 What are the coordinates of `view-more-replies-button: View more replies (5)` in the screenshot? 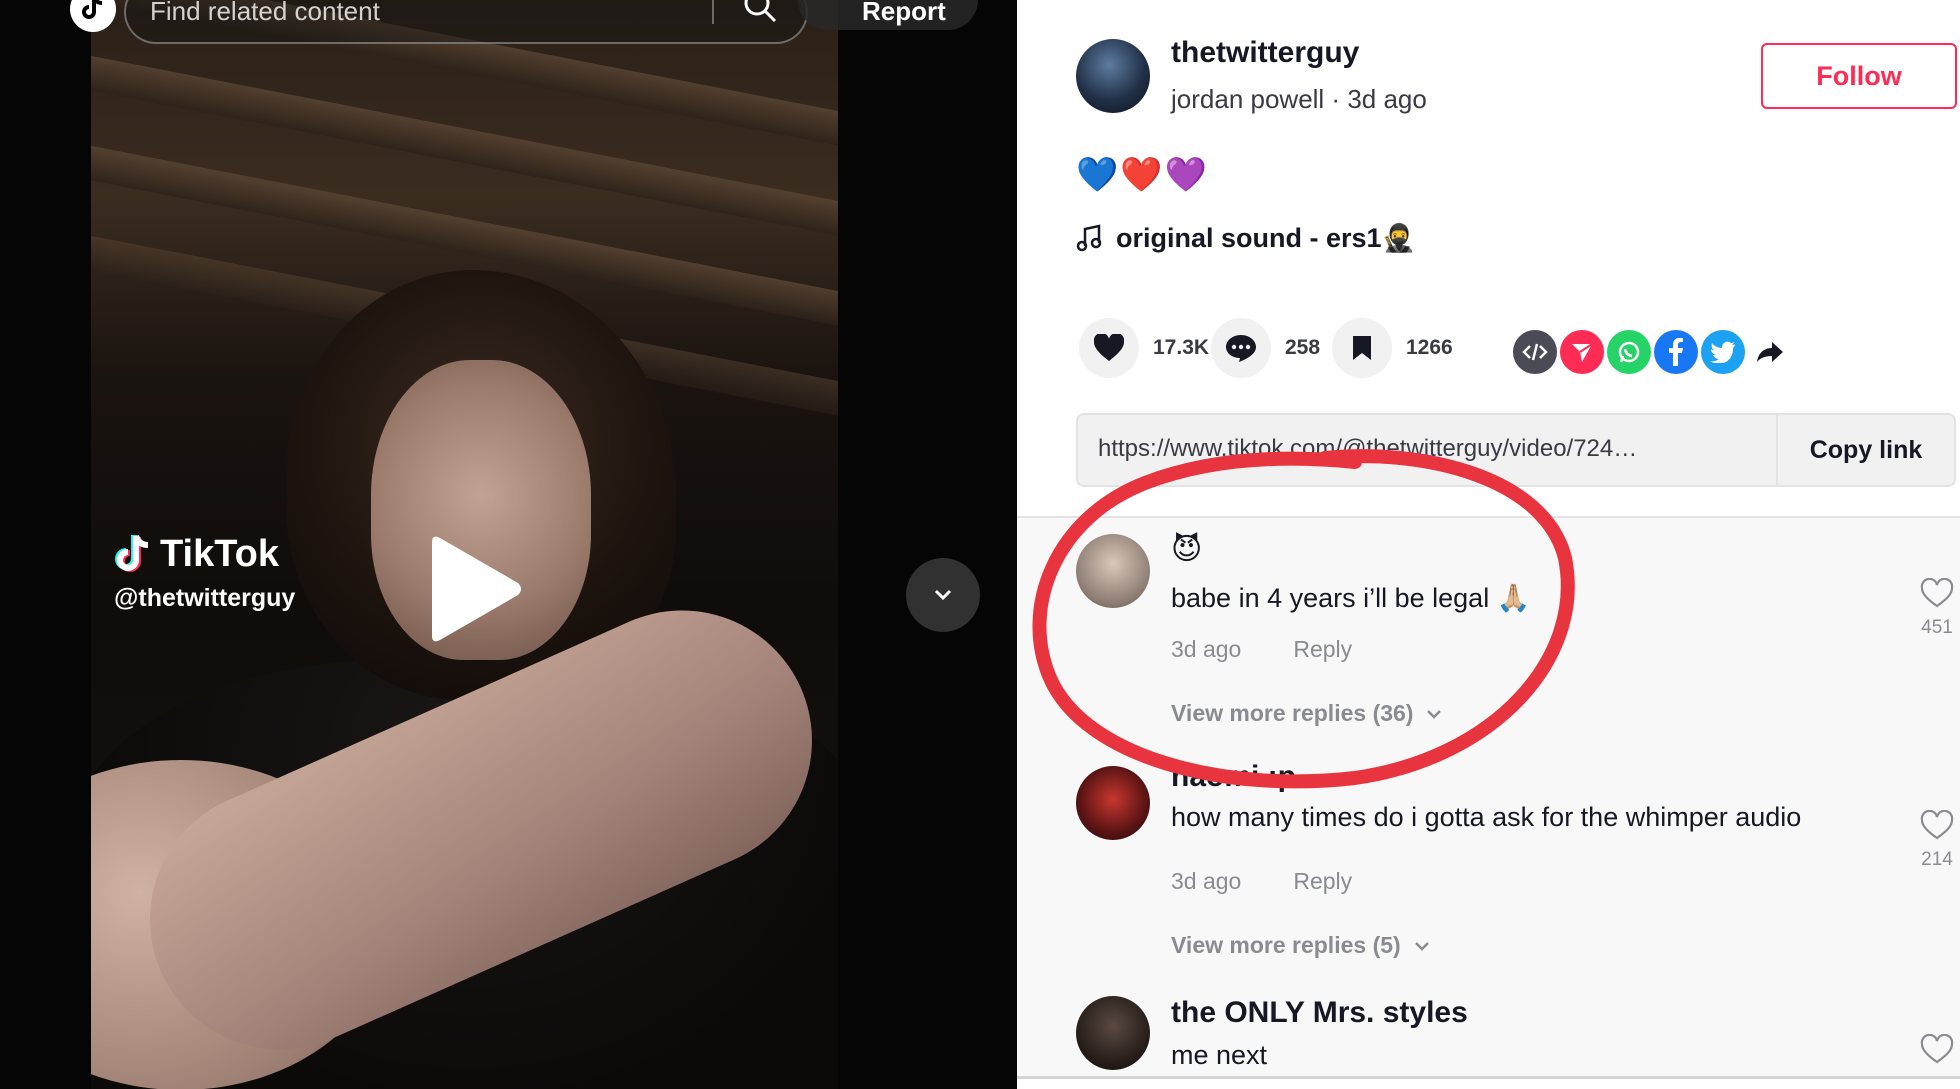 It's located at (1301, 945).